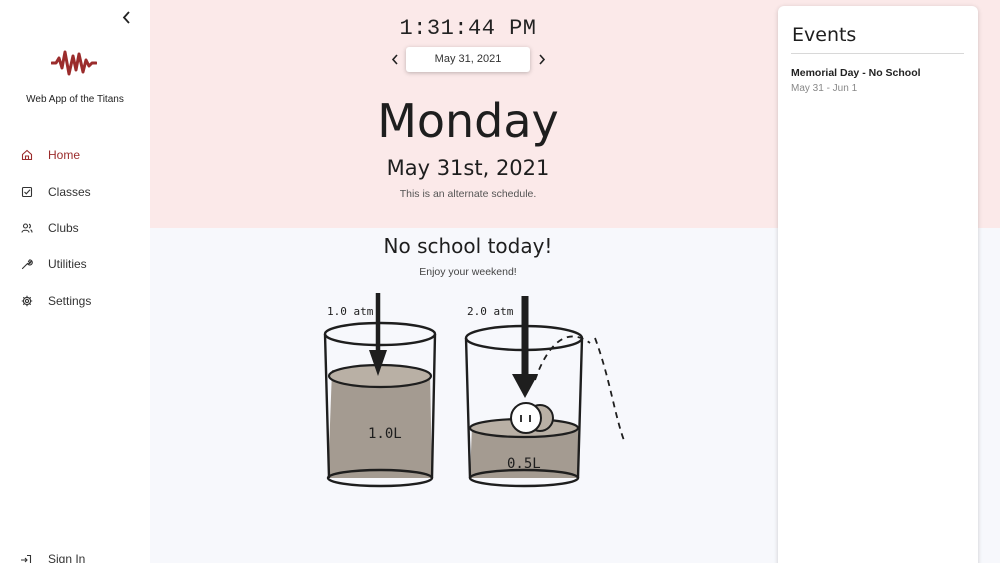 Image resolution: width=1000 pixels, height=563 pixels. I want to click on sidebar-item-label: Settings, so click(70, 300).